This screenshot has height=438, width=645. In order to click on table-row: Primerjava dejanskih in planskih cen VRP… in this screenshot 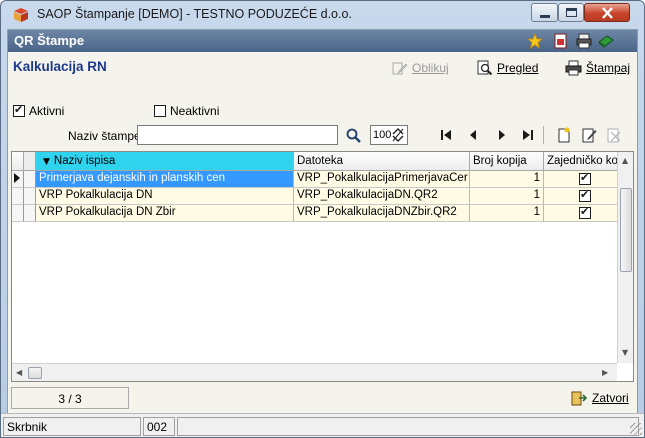, I will do `click(319, 179)`.